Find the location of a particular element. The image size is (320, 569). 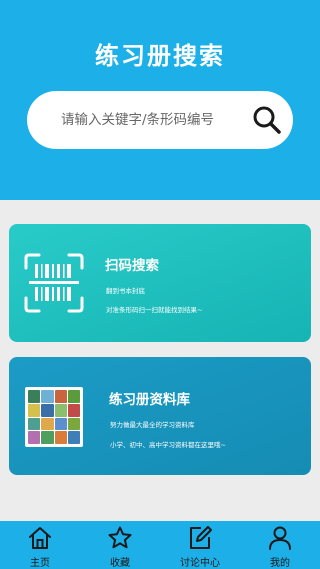

tab-discussion-label: 讨论中心 is located at coordinates (200, 563).